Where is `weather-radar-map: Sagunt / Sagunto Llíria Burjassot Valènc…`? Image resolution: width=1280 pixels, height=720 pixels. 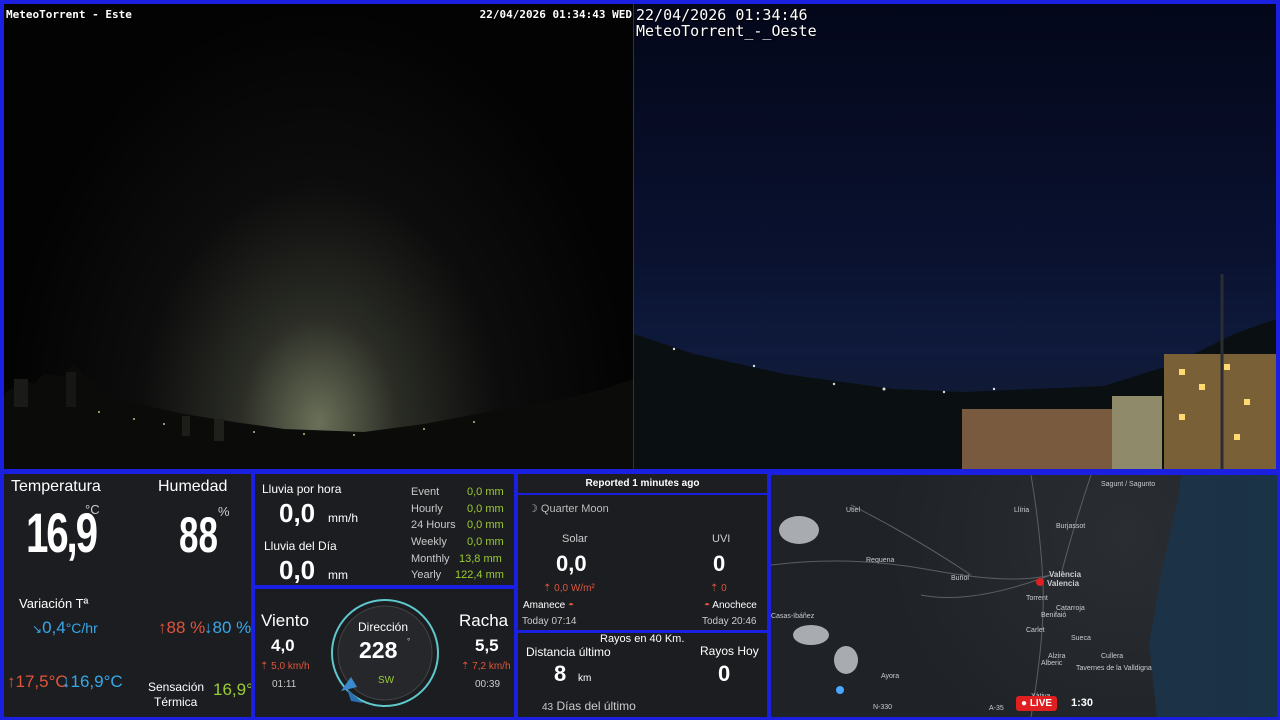
weather-radar-map: Sagunt / Sagunto Llíria Burjassot Valènc… is located at coordinates (1024, 596).